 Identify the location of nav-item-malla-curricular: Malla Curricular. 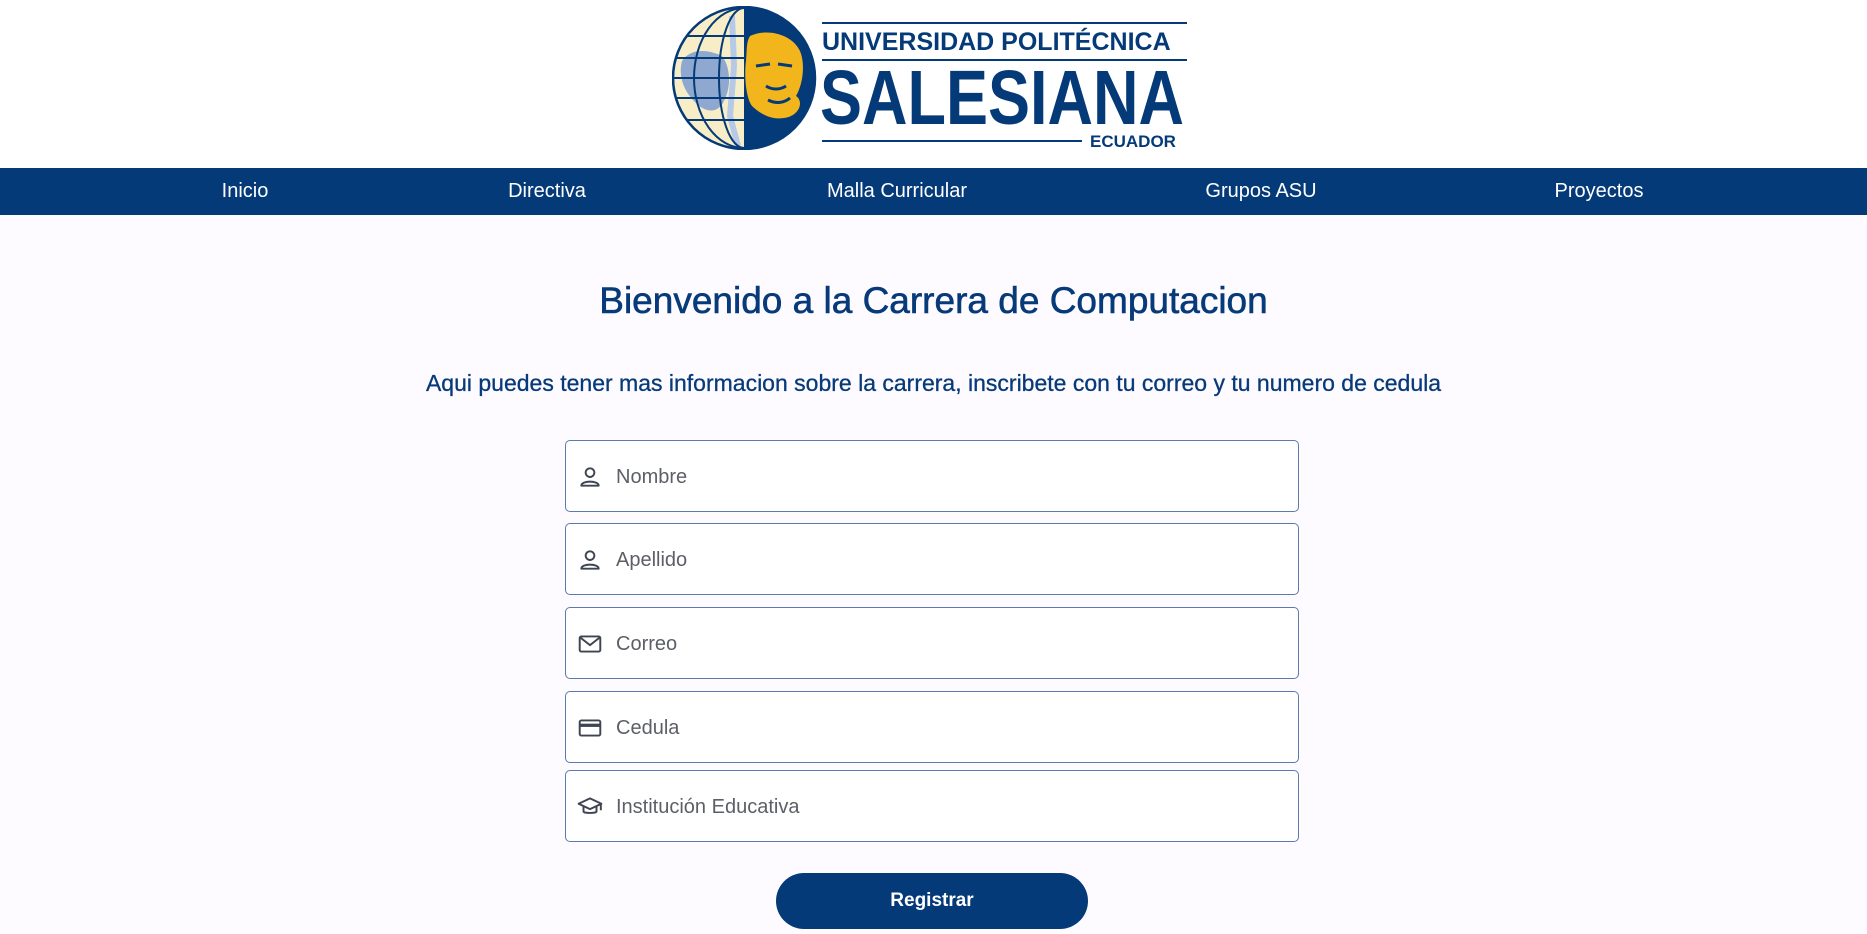
(897, 191).